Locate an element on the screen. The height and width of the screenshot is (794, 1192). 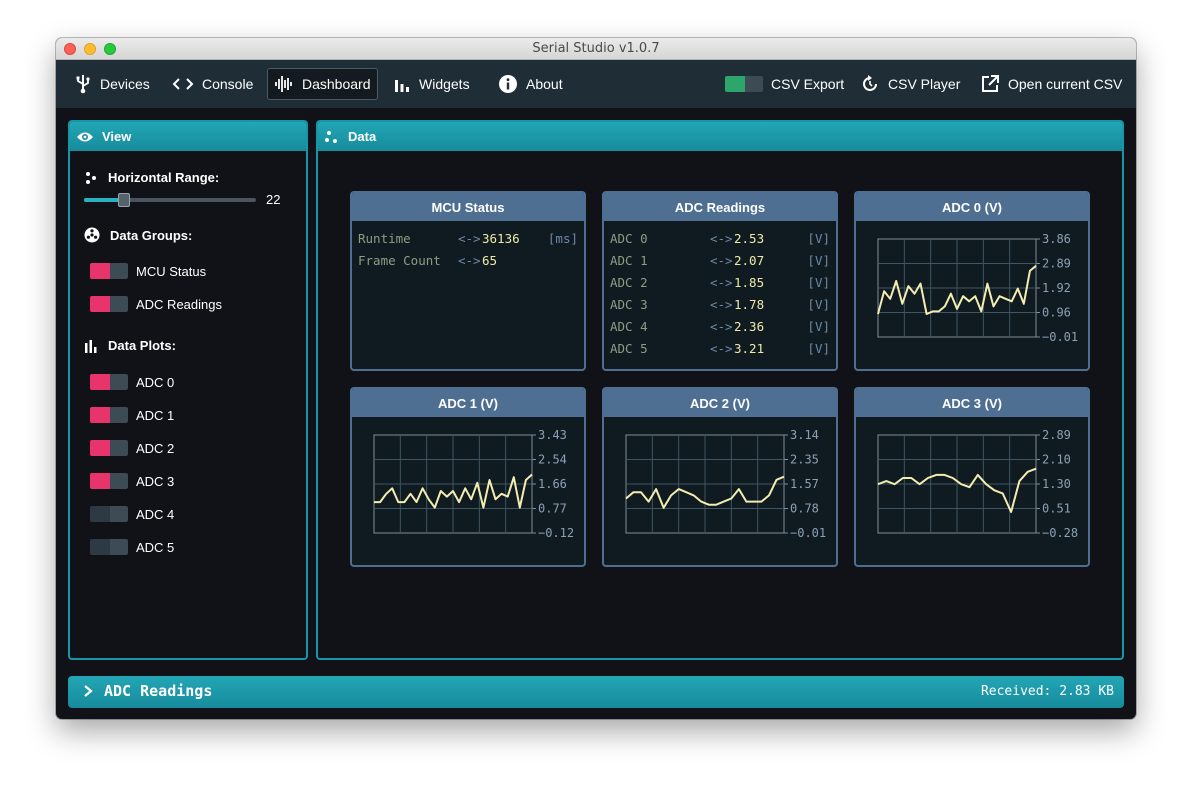
bar-chart-icon is located at coordinates (91, 346).